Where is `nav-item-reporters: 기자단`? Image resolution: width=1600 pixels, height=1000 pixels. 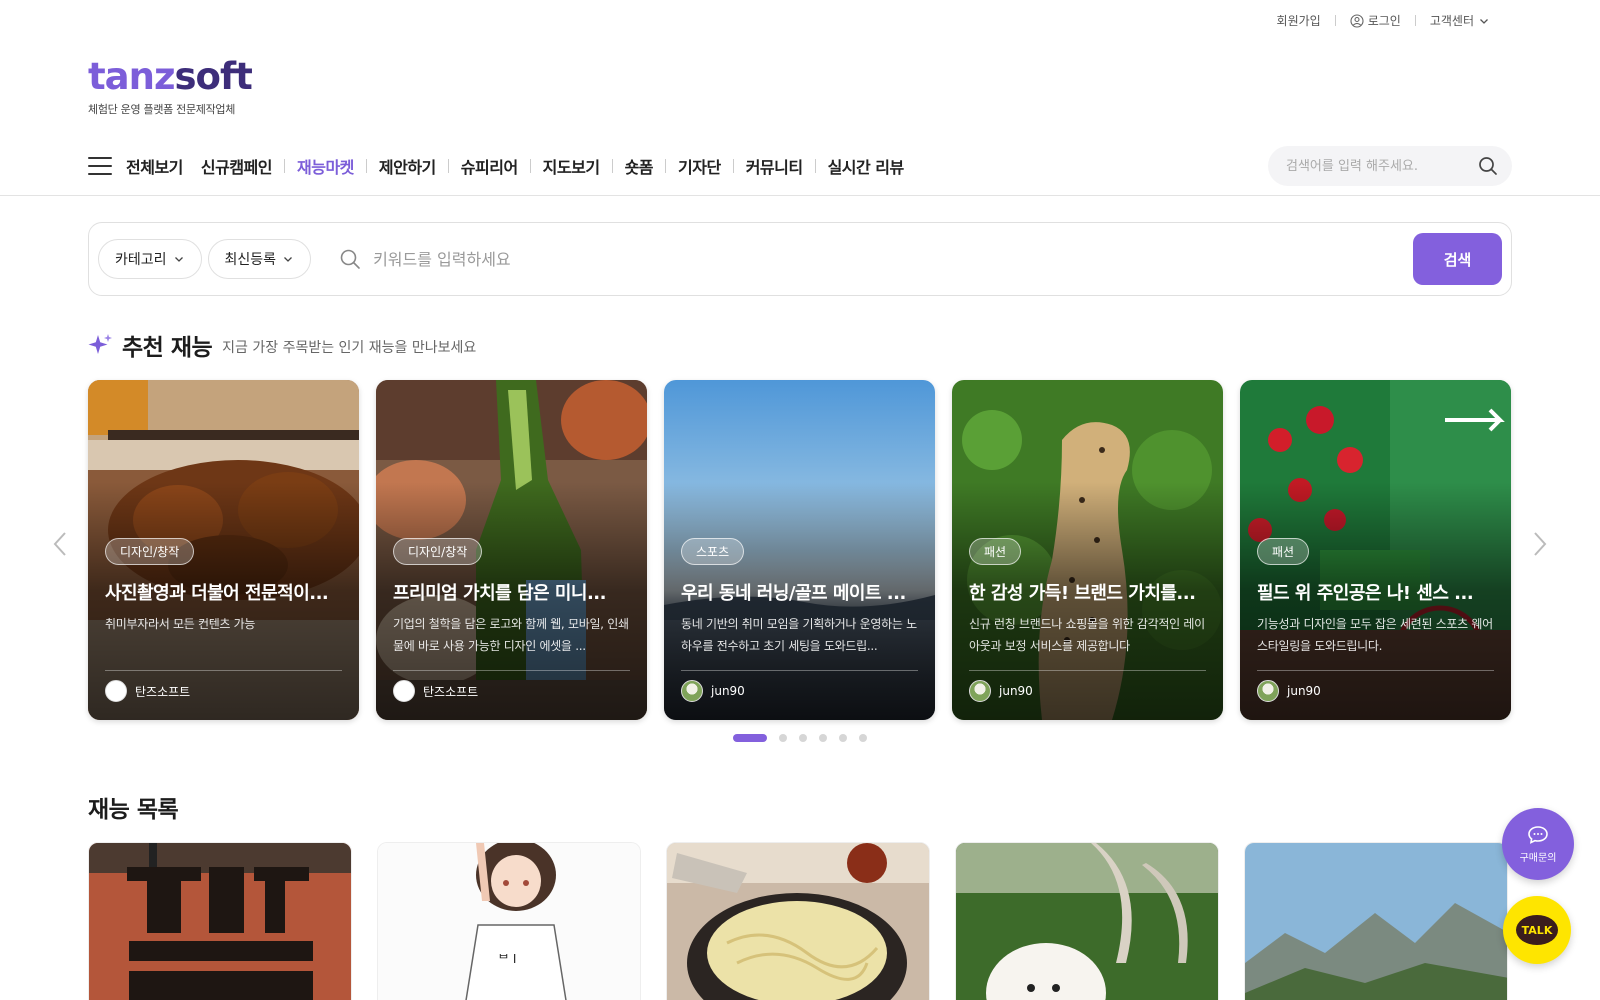
nav-item-reporters: 기자단 is located at coordinates (699, 166).